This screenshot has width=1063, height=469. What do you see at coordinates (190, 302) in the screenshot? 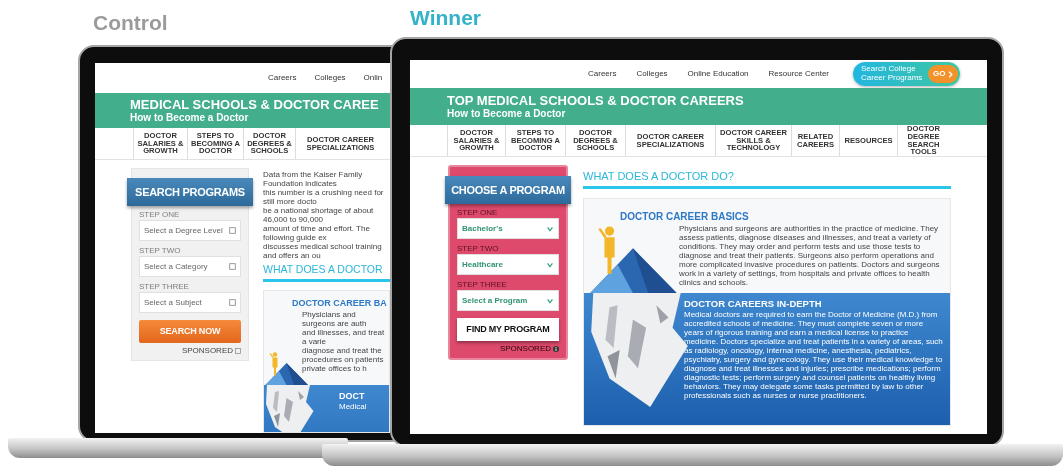
I see `dropdown-field: Select a Subject` at bounding box center [190, 302].